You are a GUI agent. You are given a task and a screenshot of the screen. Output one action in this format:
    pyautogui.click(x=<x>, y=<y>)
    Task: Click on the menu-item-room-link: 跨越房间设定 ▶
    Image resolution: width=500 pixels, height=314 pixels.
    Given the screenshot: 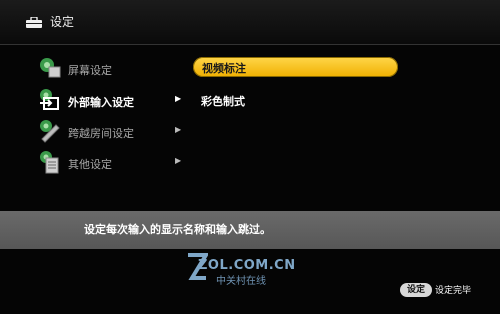 What is the action you would take?
    pyautogui.click(x=113, y=132)
    